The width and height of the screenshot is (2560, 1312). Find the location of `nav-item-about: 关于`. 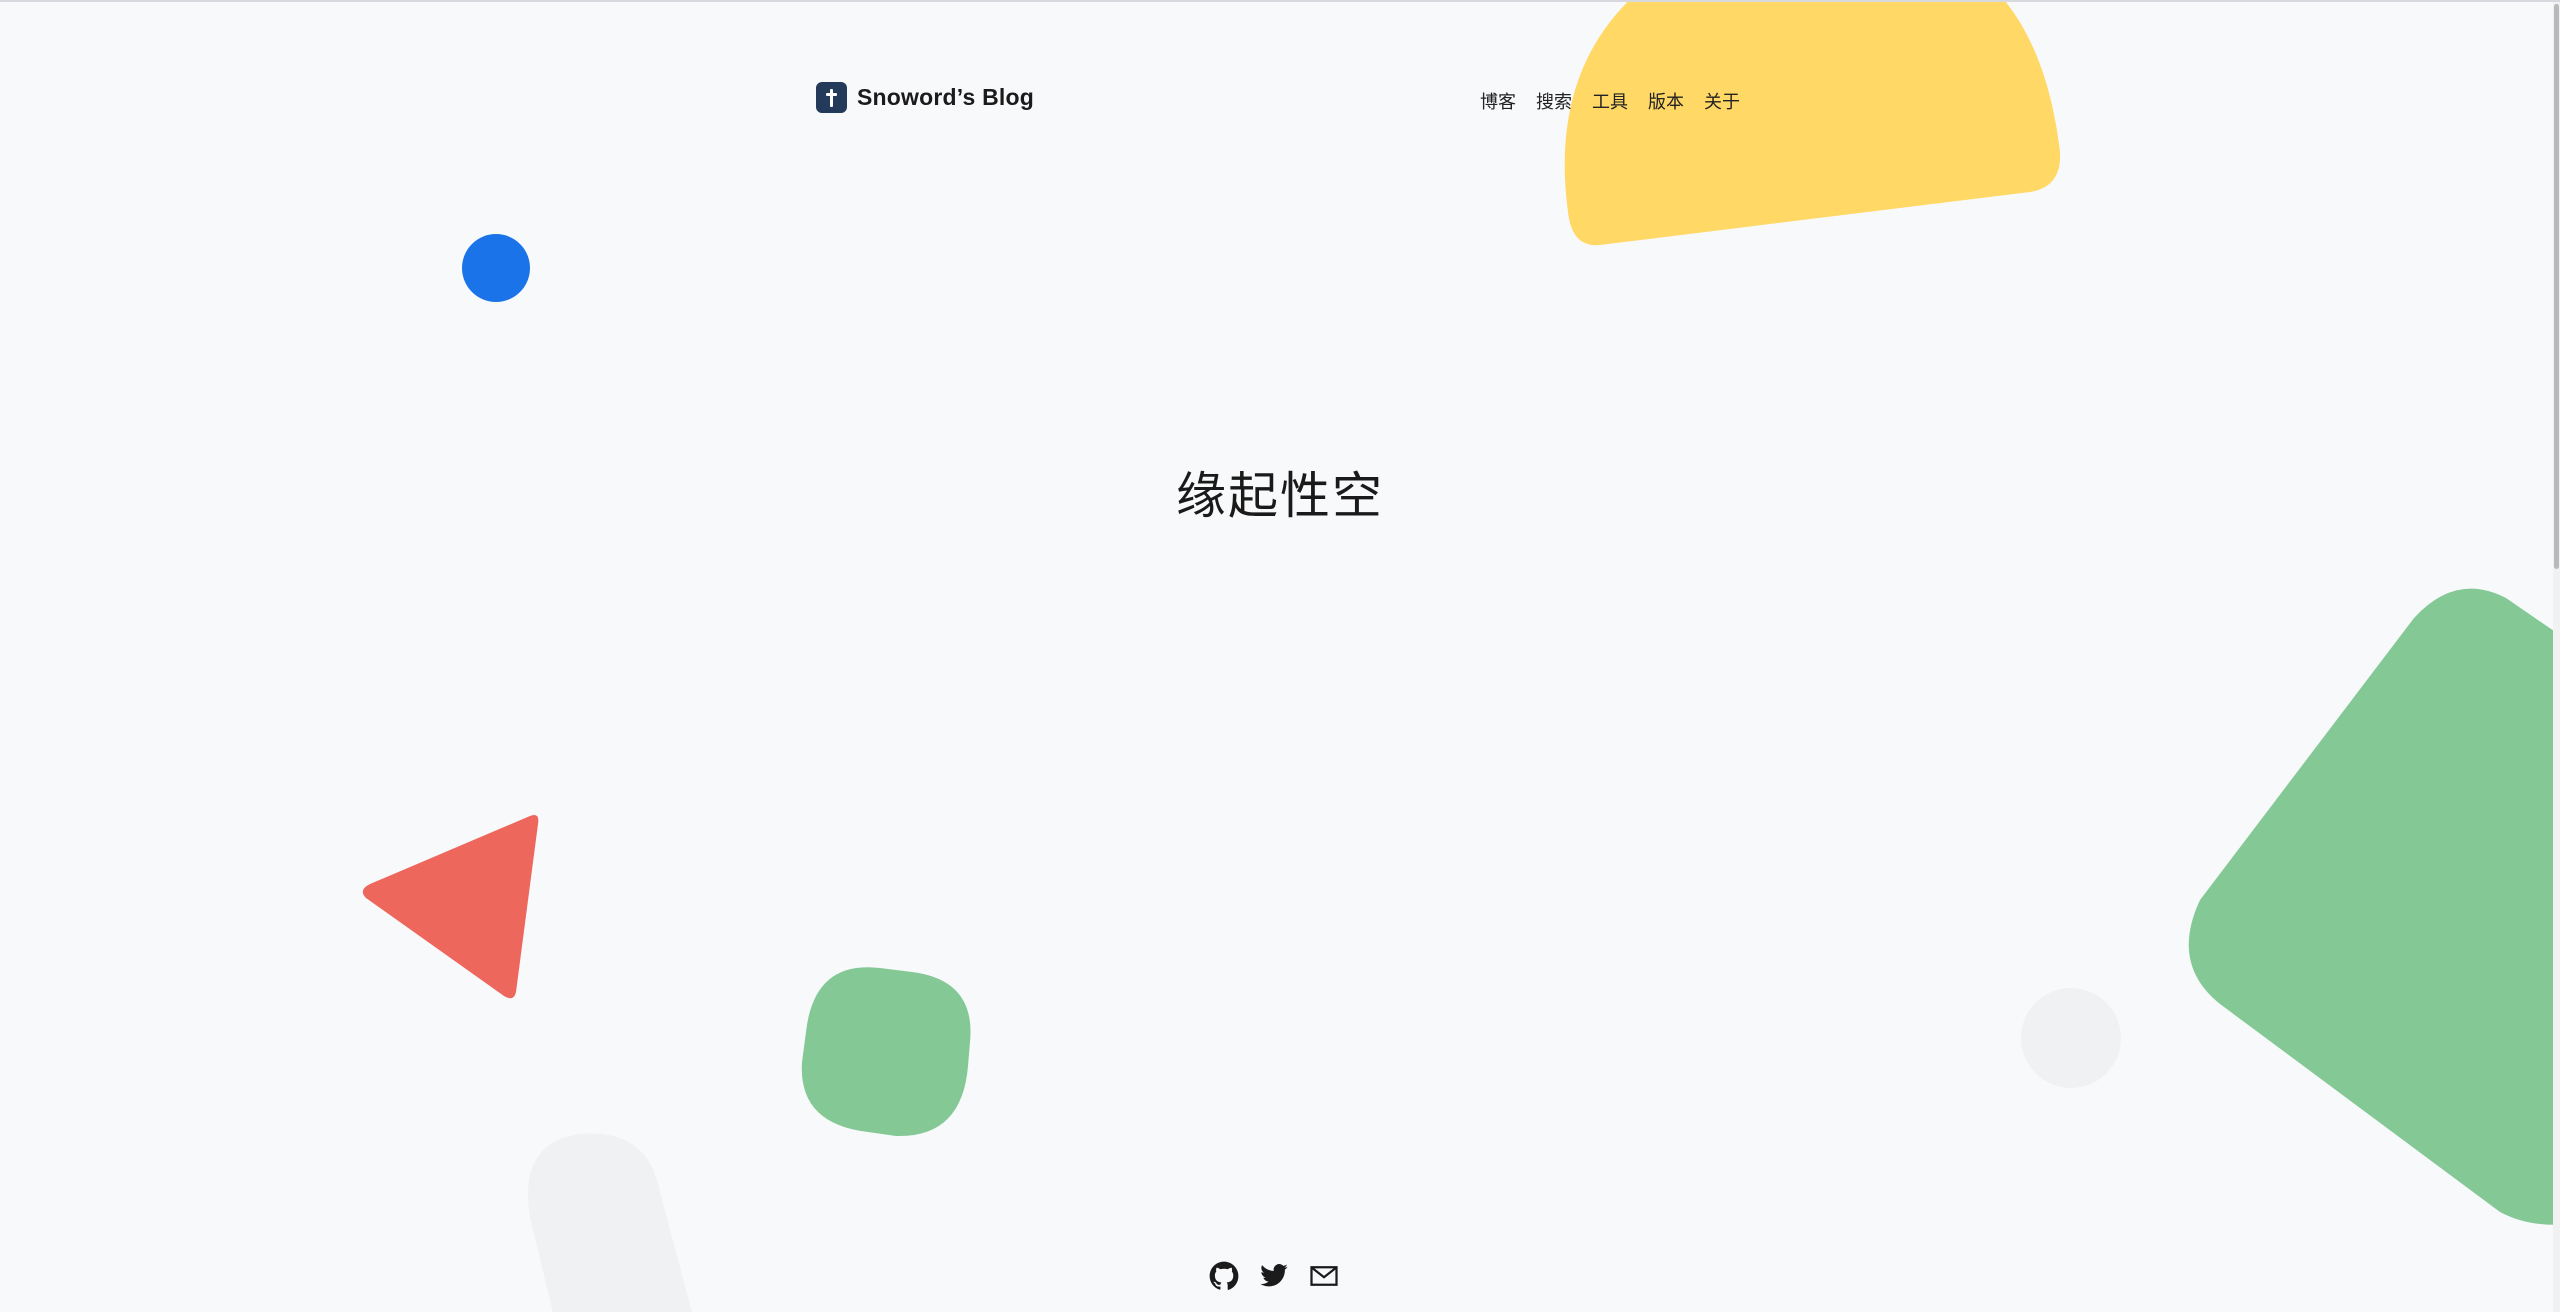

nav-item-about: 关于 is located at coordinates (1722, 101).